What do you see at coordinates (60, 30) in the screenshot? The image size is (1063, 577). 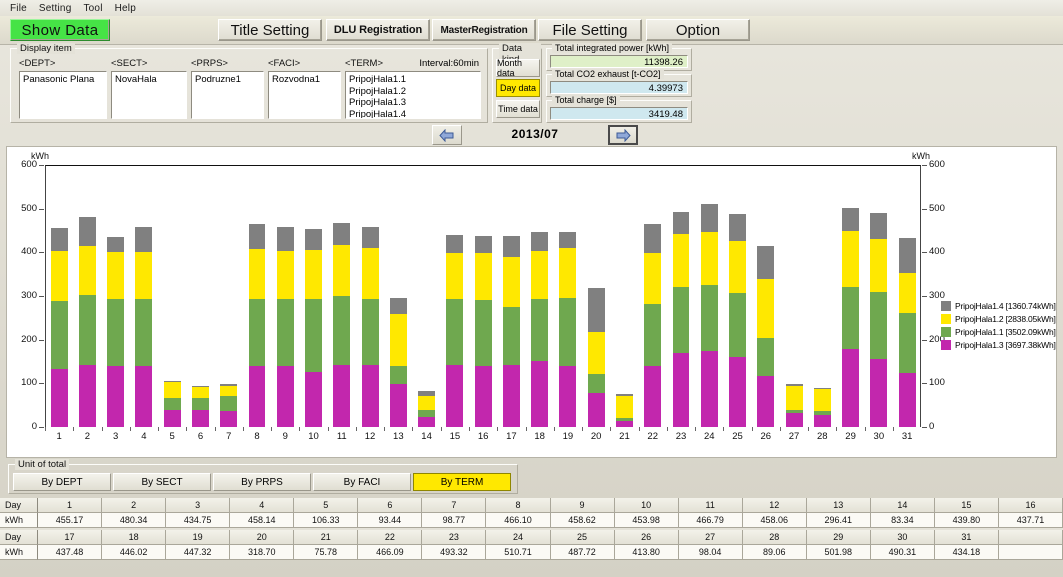 I see `show-data-button: Show Data` at bounding box center [60, 30].